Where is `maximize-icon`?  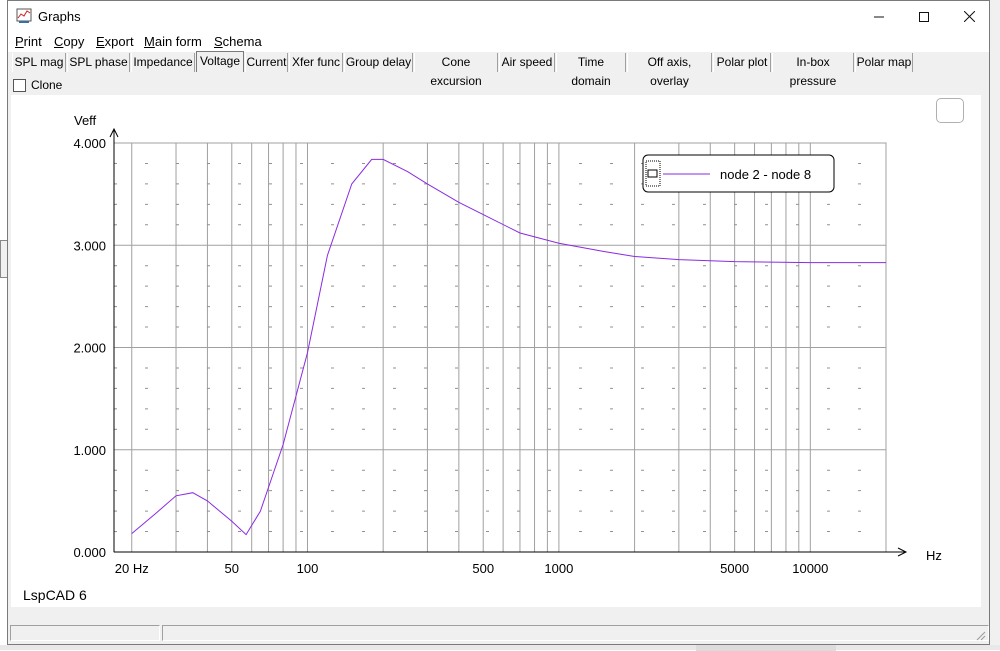 maximize-icon is located at coordinates (924, 16).